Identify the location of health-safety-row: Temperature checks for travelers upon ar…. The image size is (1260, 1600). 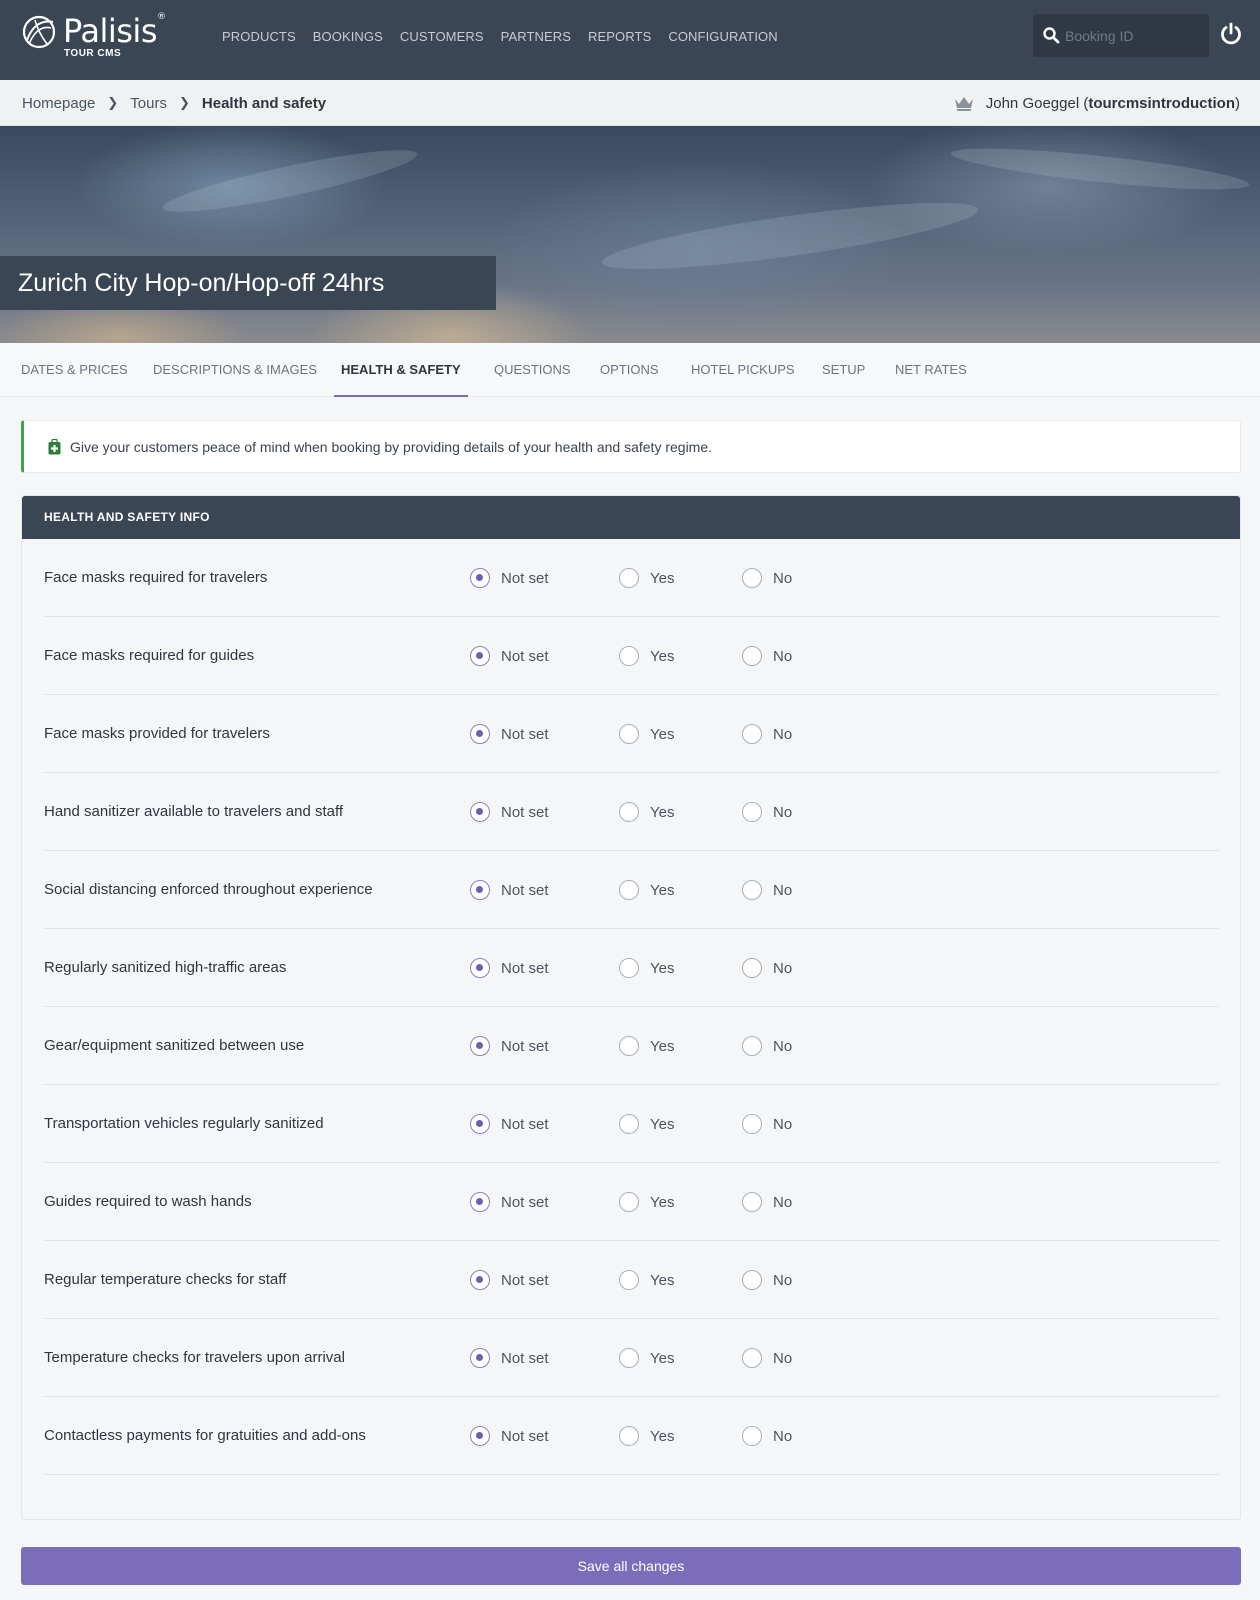
(631, 1358).